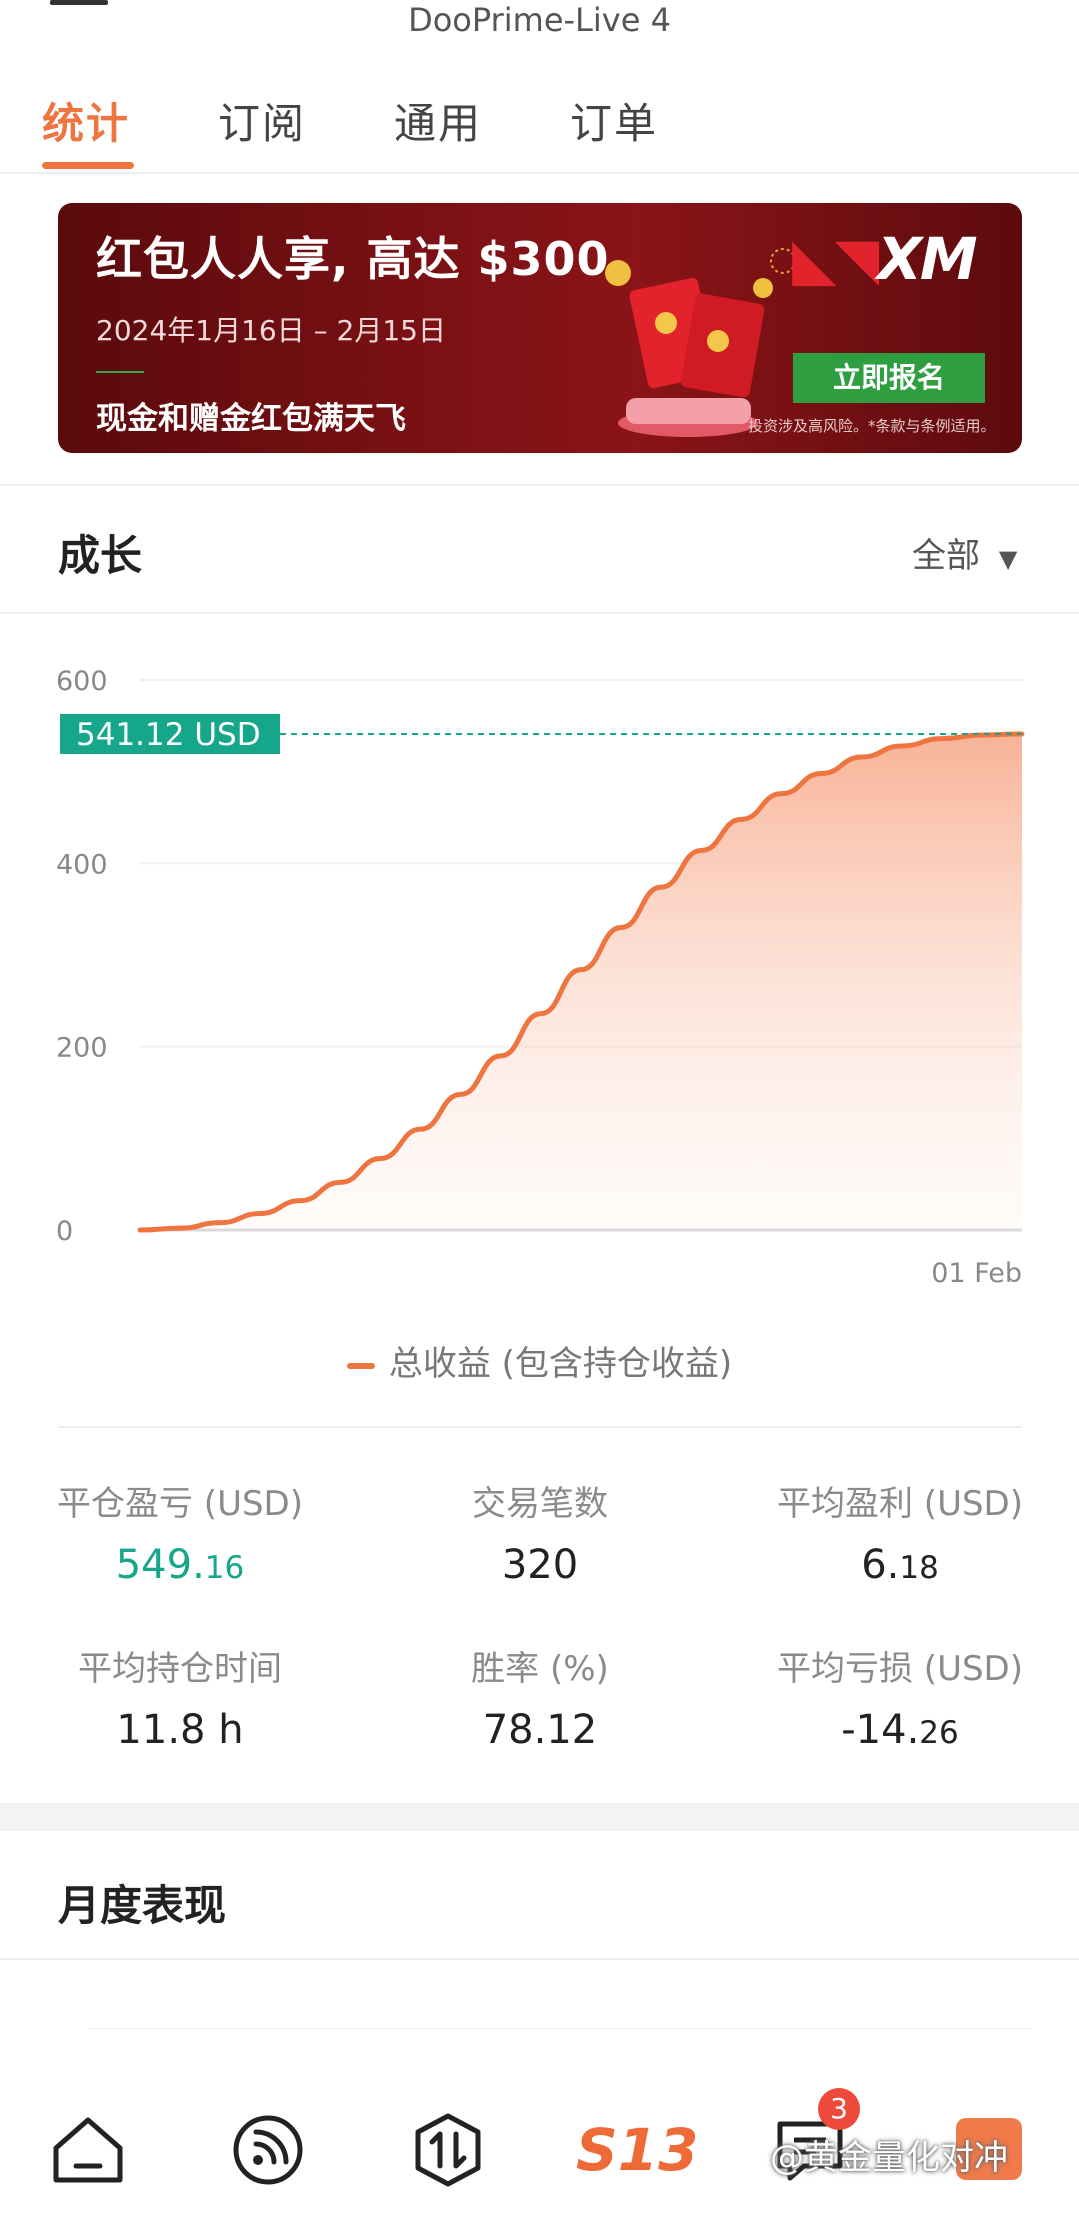  I want to click on tab-orders: 订单, so click(614, 120).